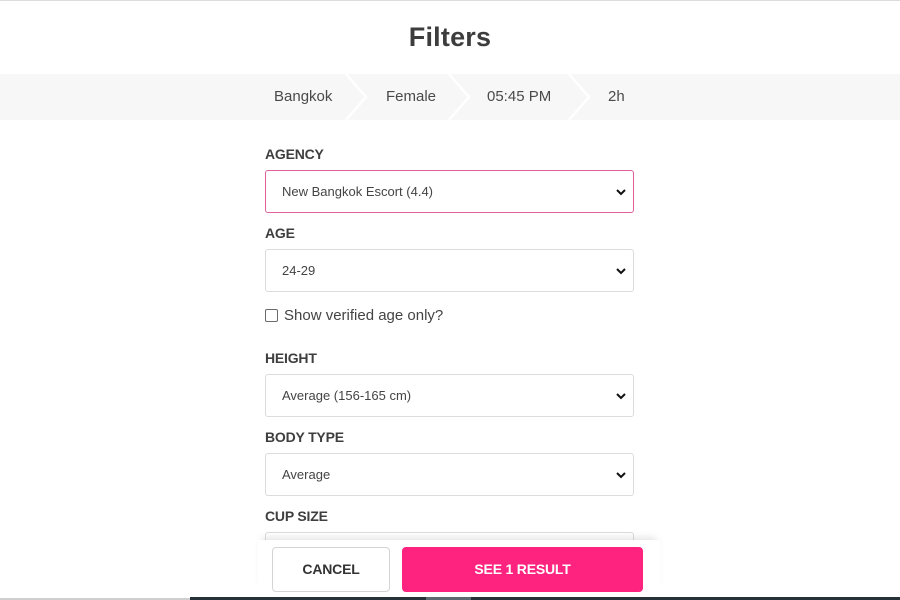 This screenshot has width=900, height=600. Describe the element at coordinates (299, 270) in the screenshot. I see `age-select-value: 24-29` at that location.